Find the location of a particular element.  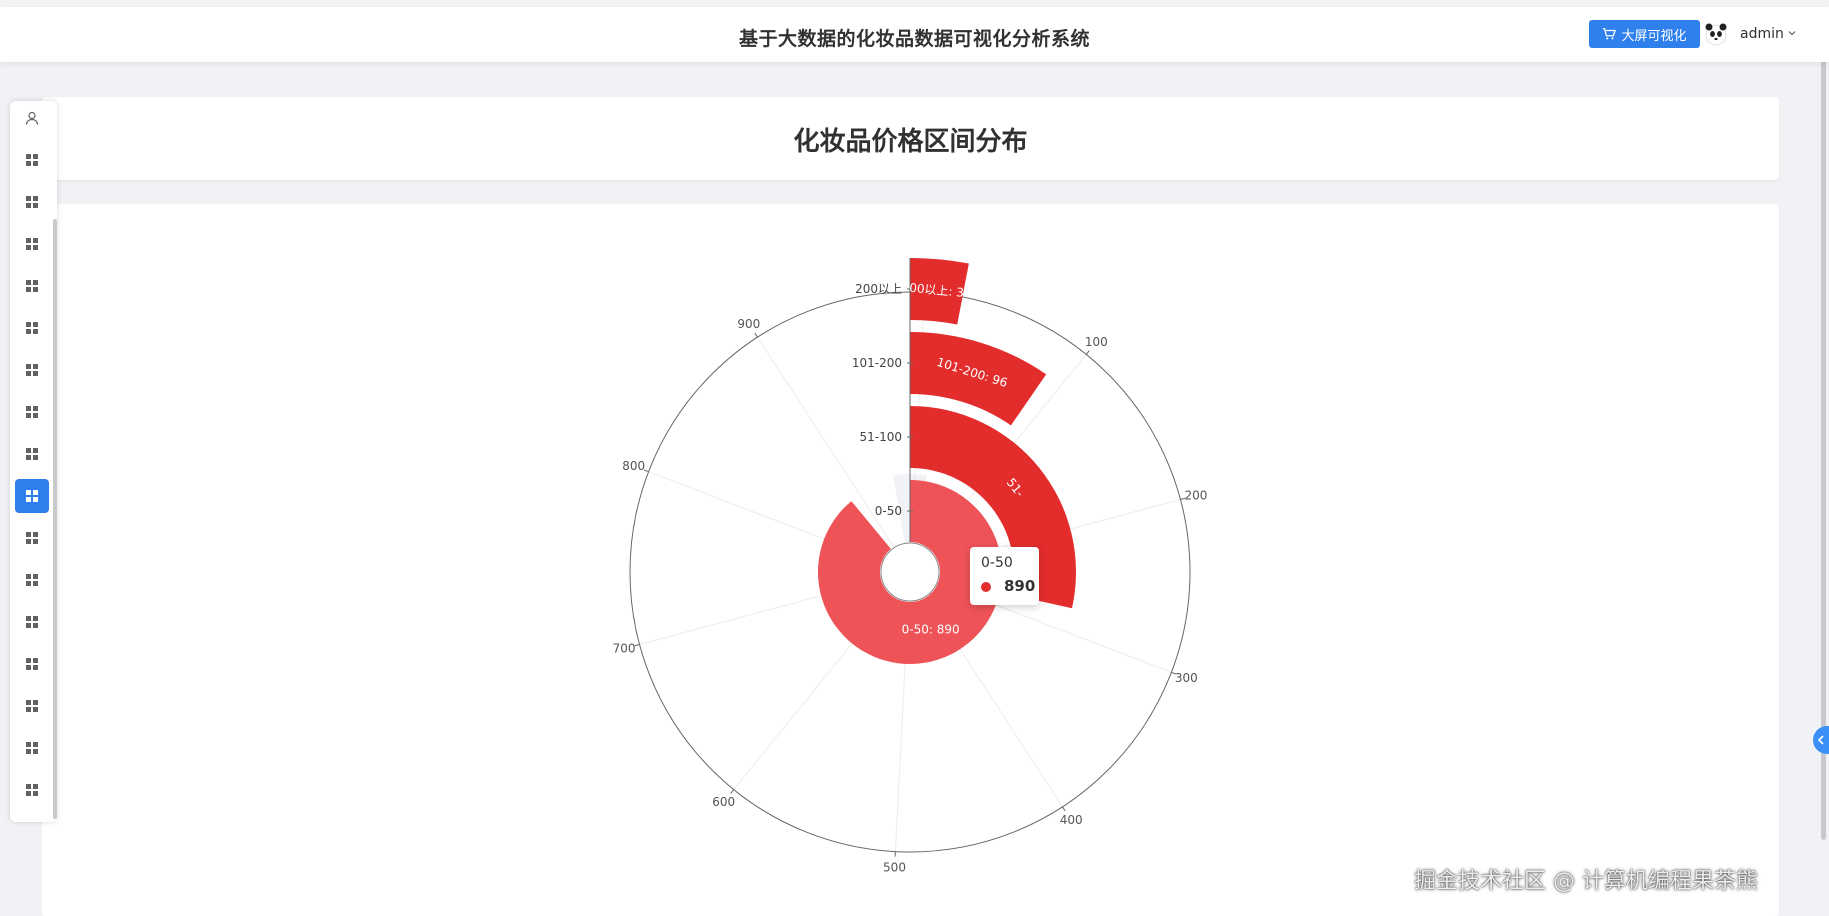

page-scrollbar is located at coordinates (1823, 450).